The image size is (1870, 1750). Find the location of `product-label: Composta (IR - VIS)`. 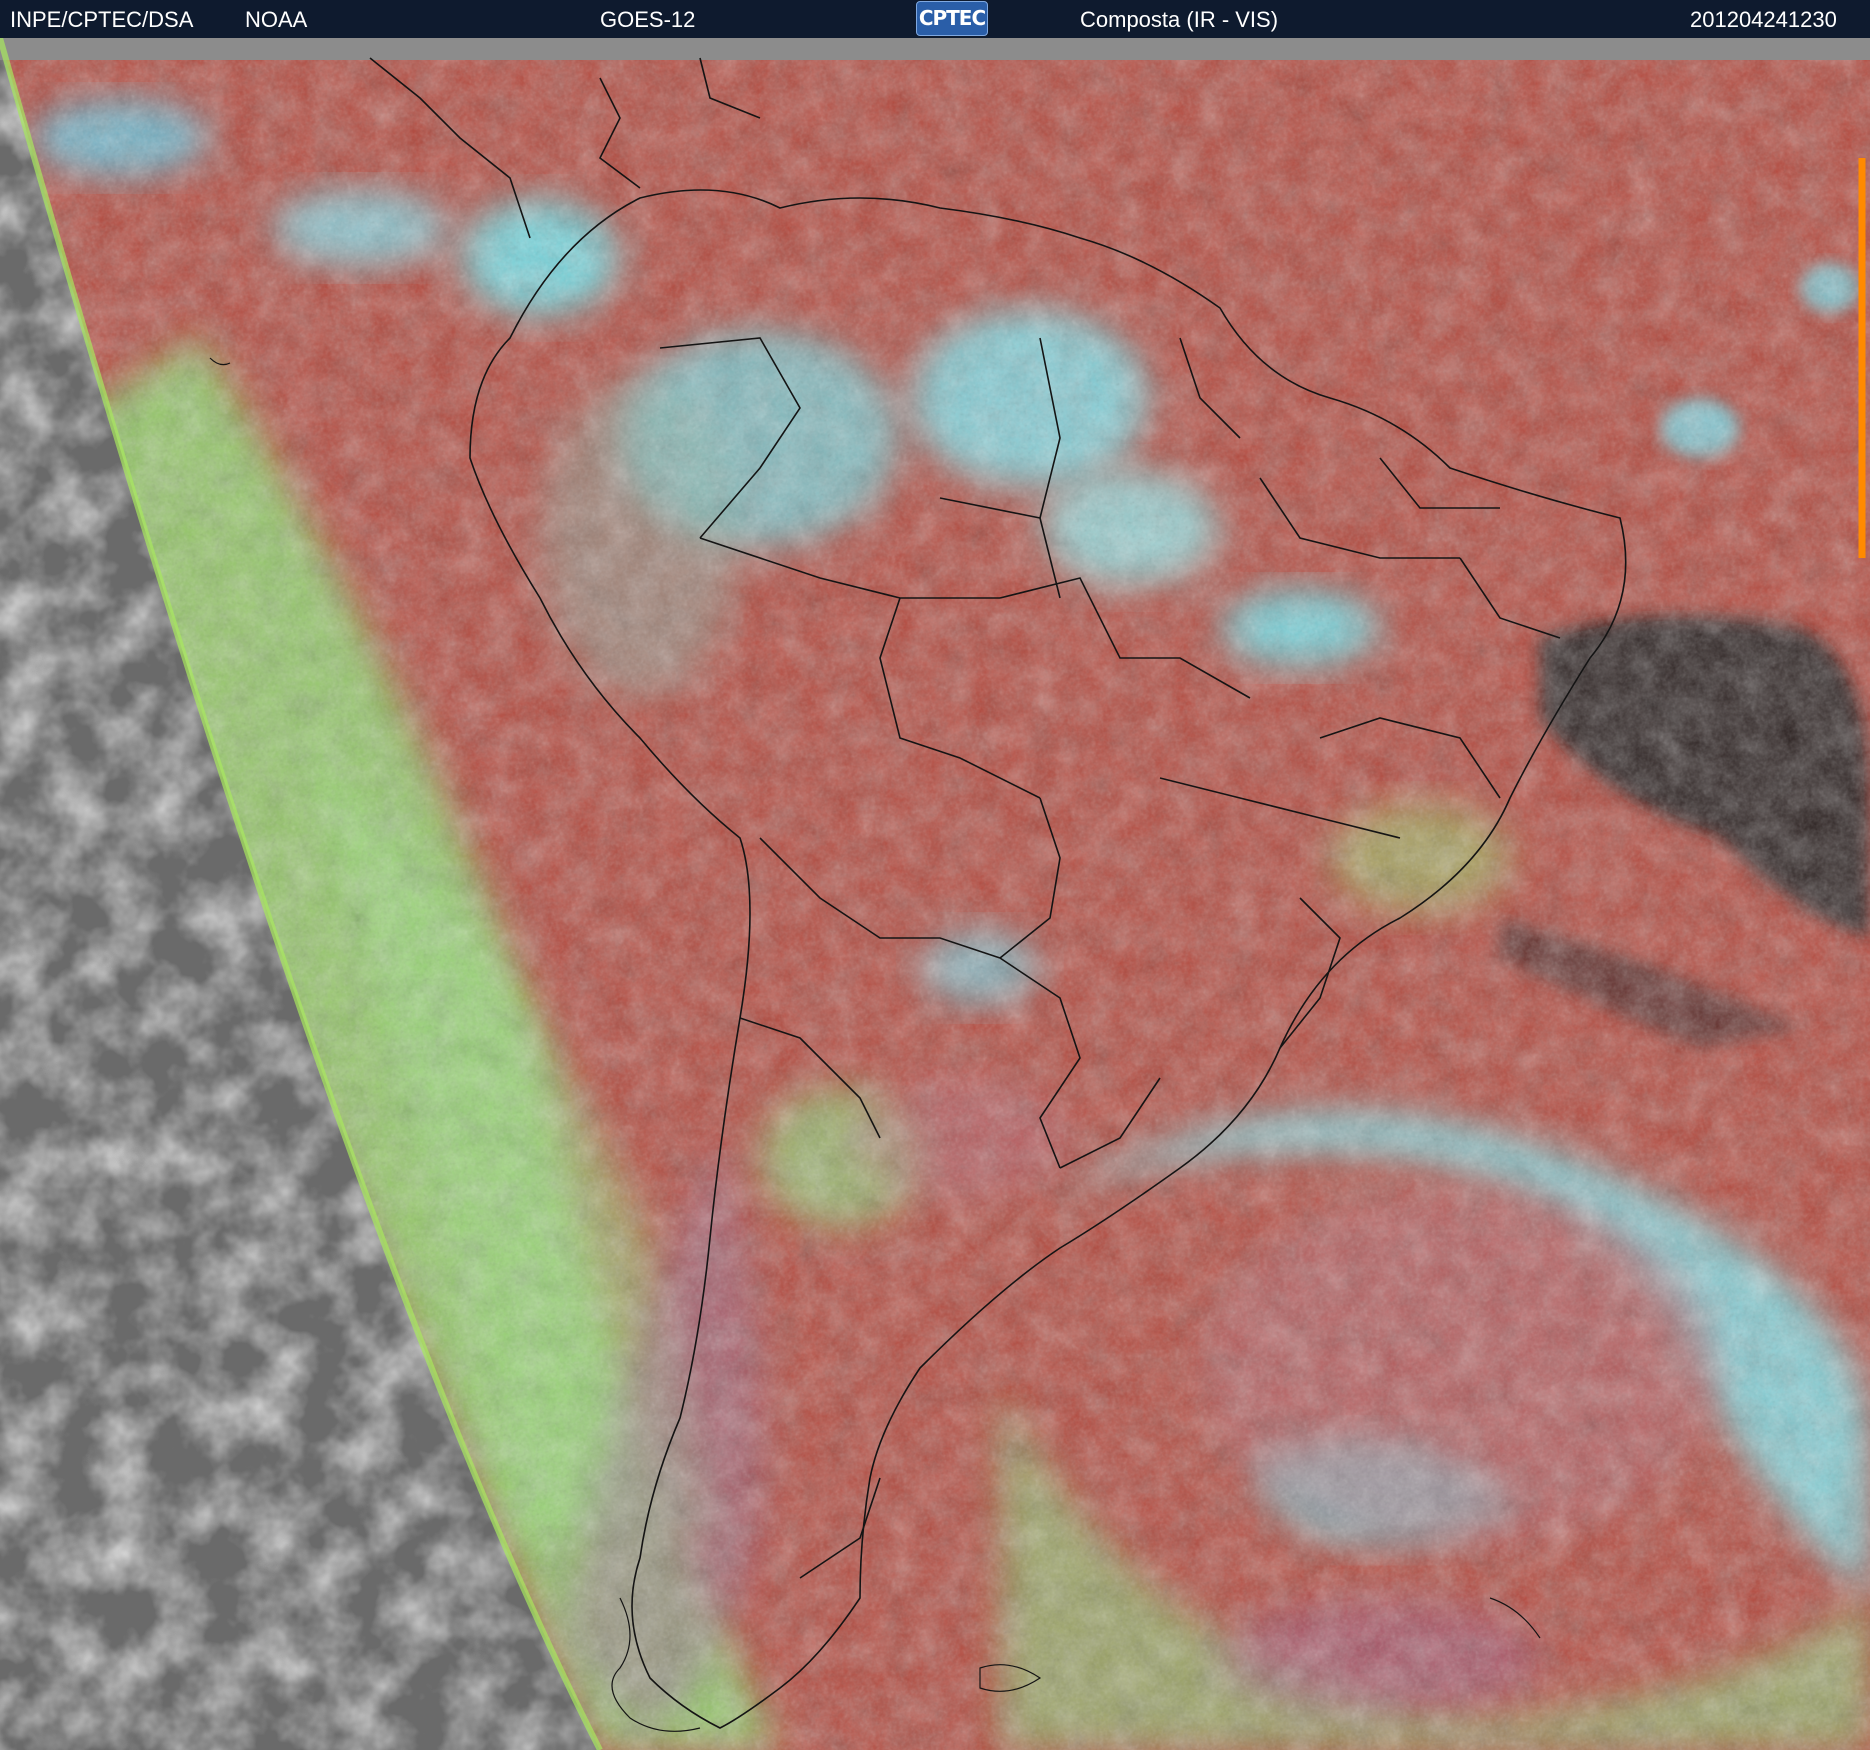

product-label: Composta (IR - VIS) is located at coordinates (1179, 19).